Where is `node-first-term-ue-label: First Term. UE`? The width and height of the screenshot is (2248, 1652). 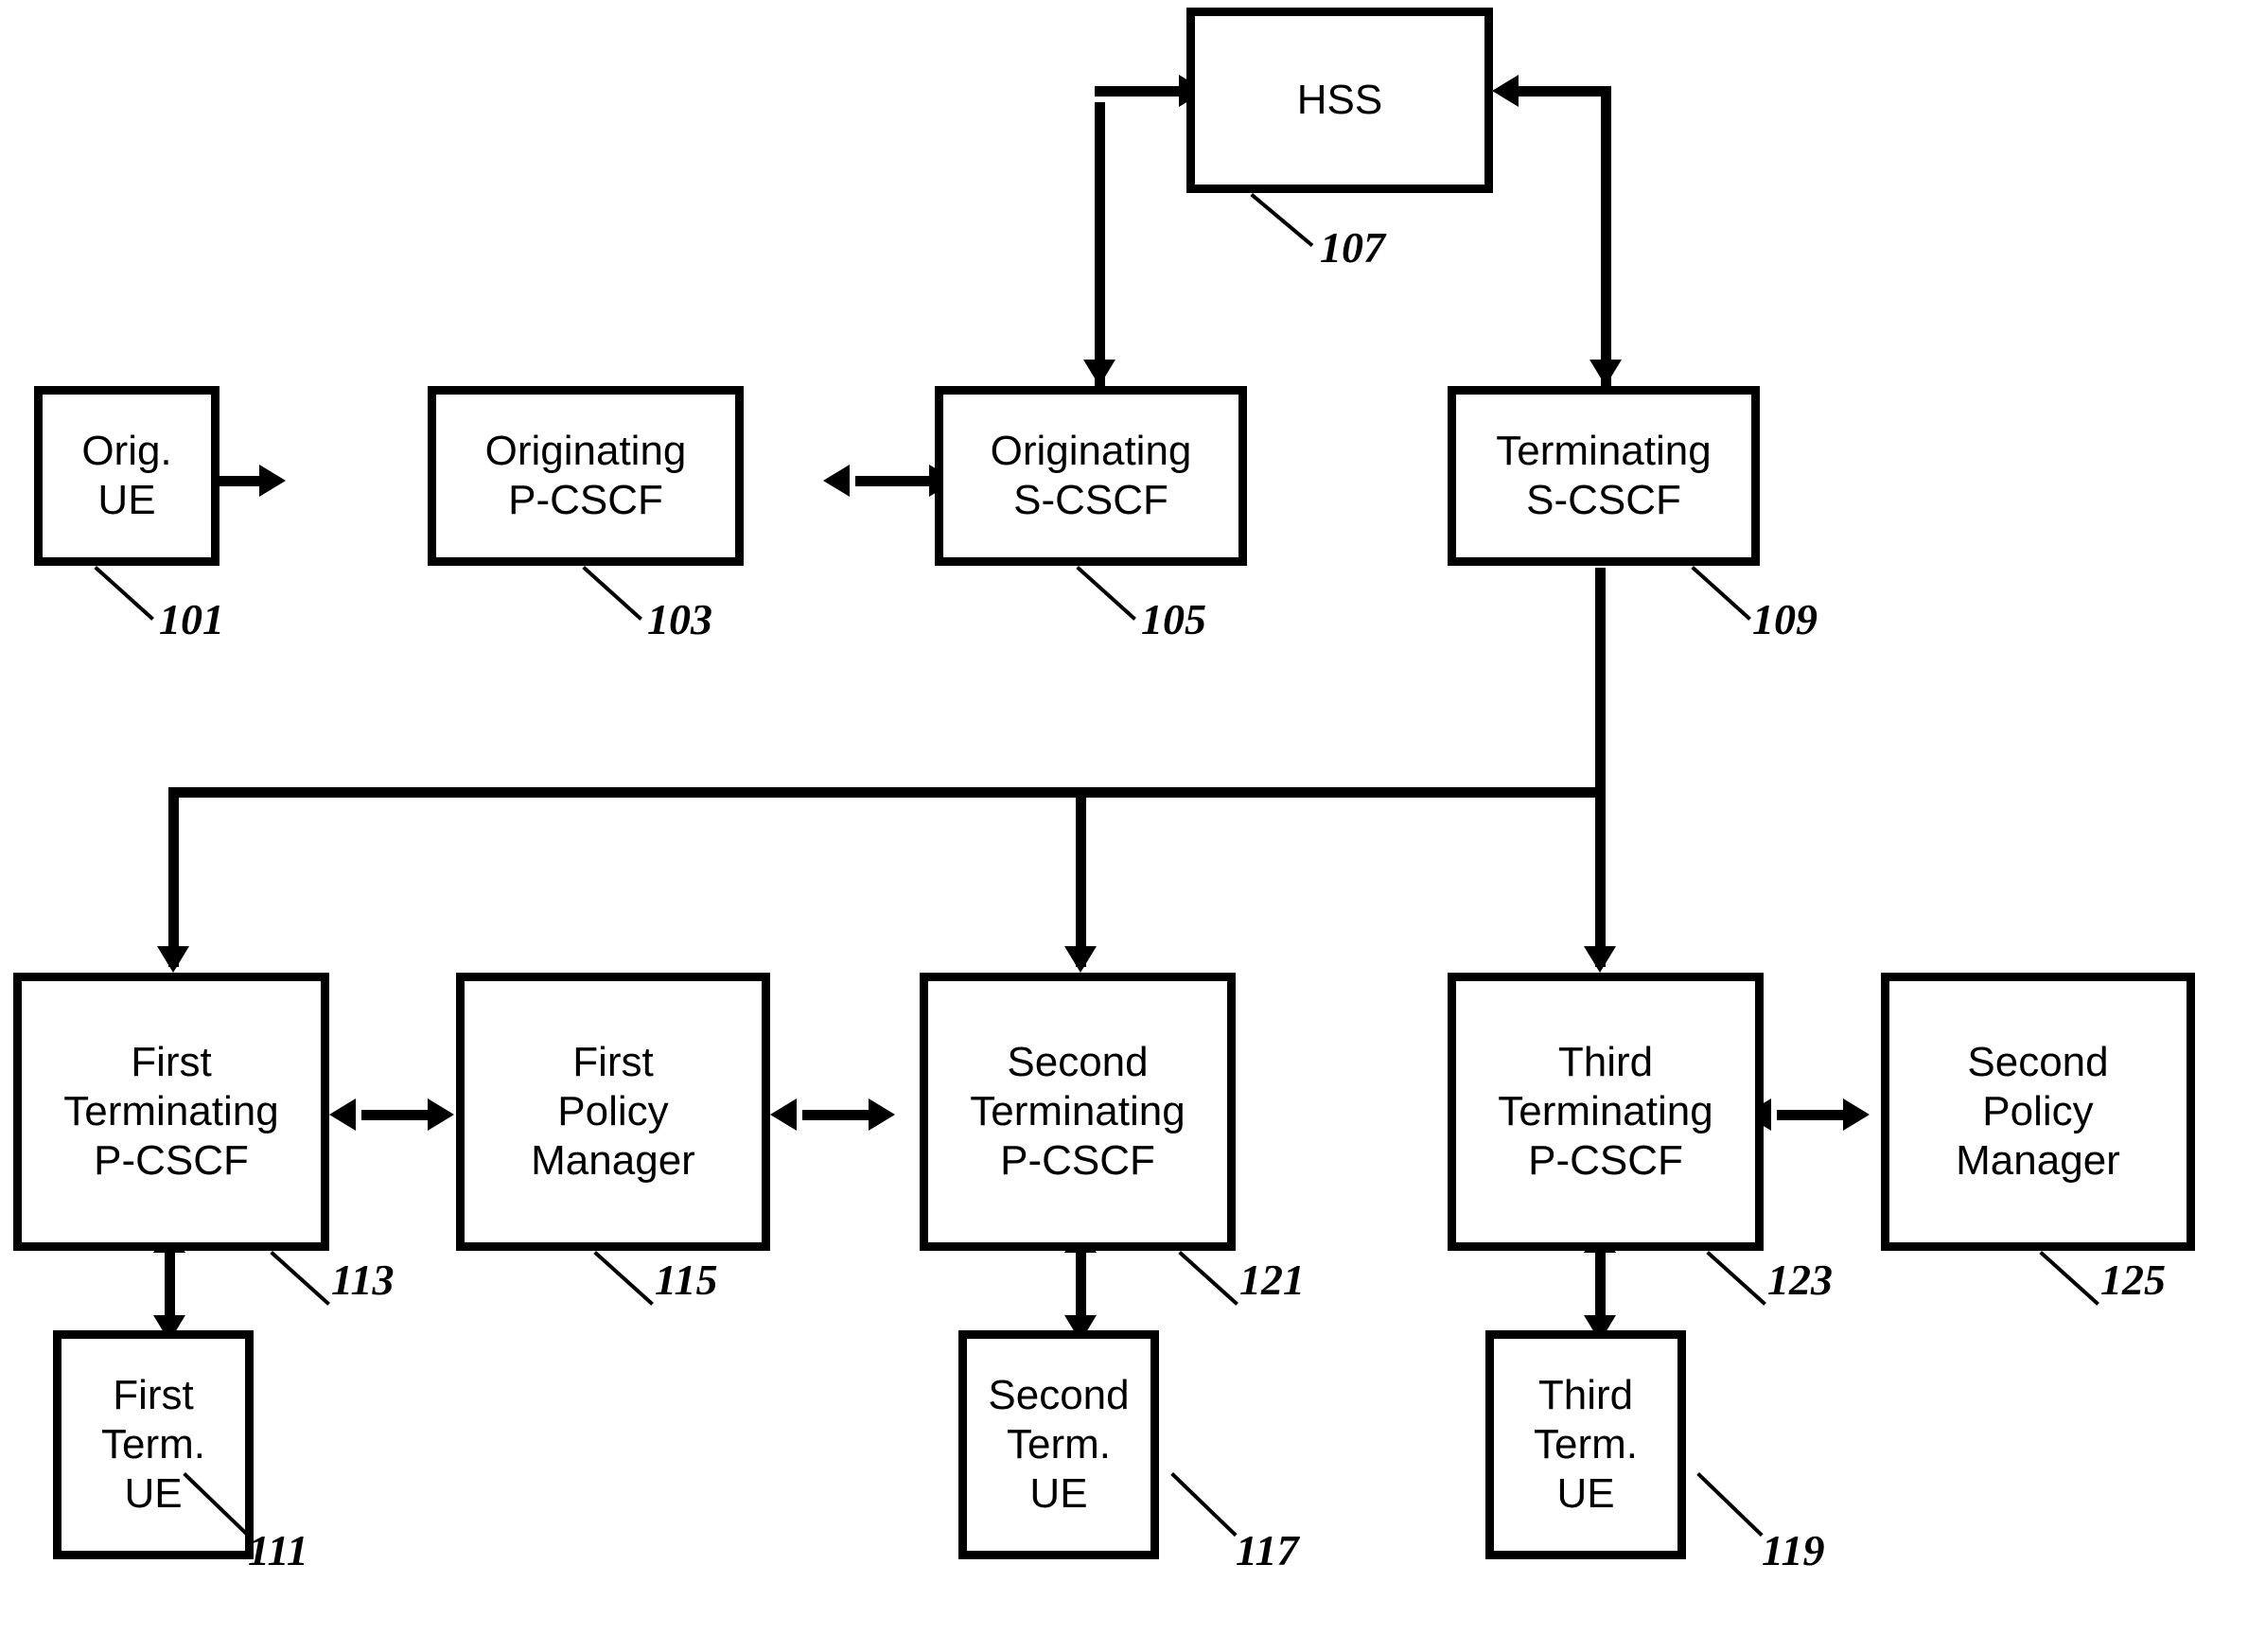 node-first-term-ue-label: First Term. UE is located at coordinates (153, 1444).